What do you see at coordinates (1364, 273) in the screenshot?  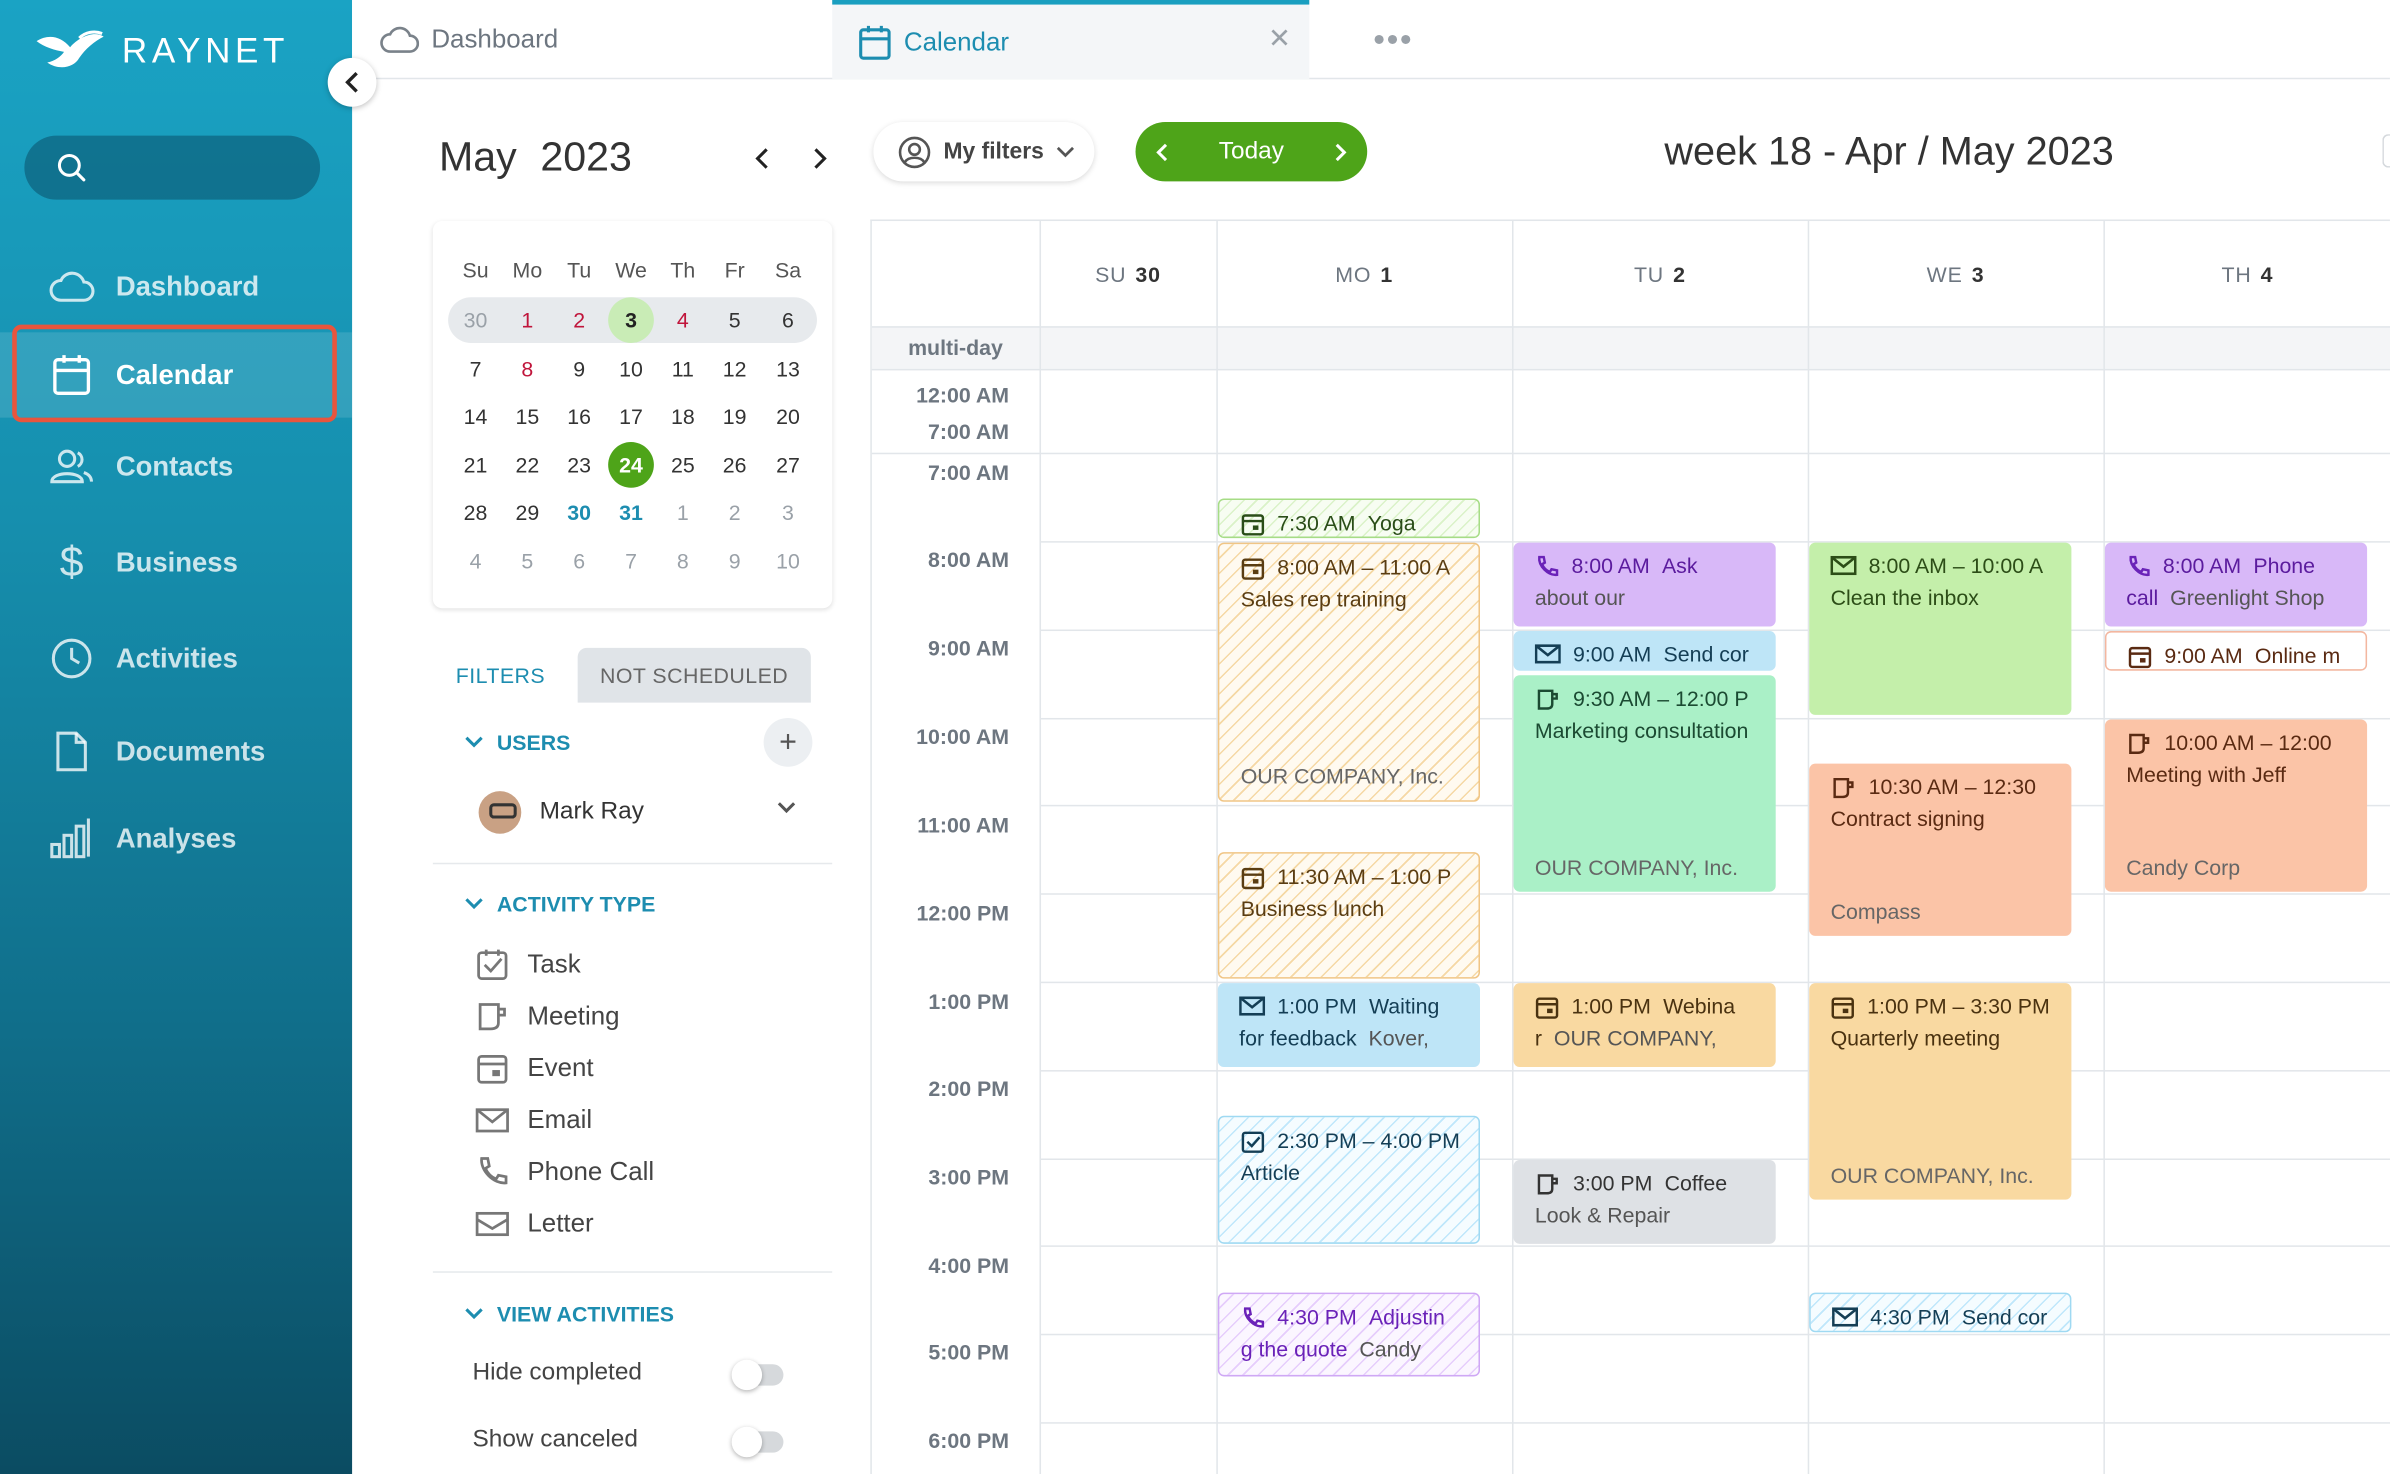 I see `day-header: MO 1` at bounding box center [1364, 273].